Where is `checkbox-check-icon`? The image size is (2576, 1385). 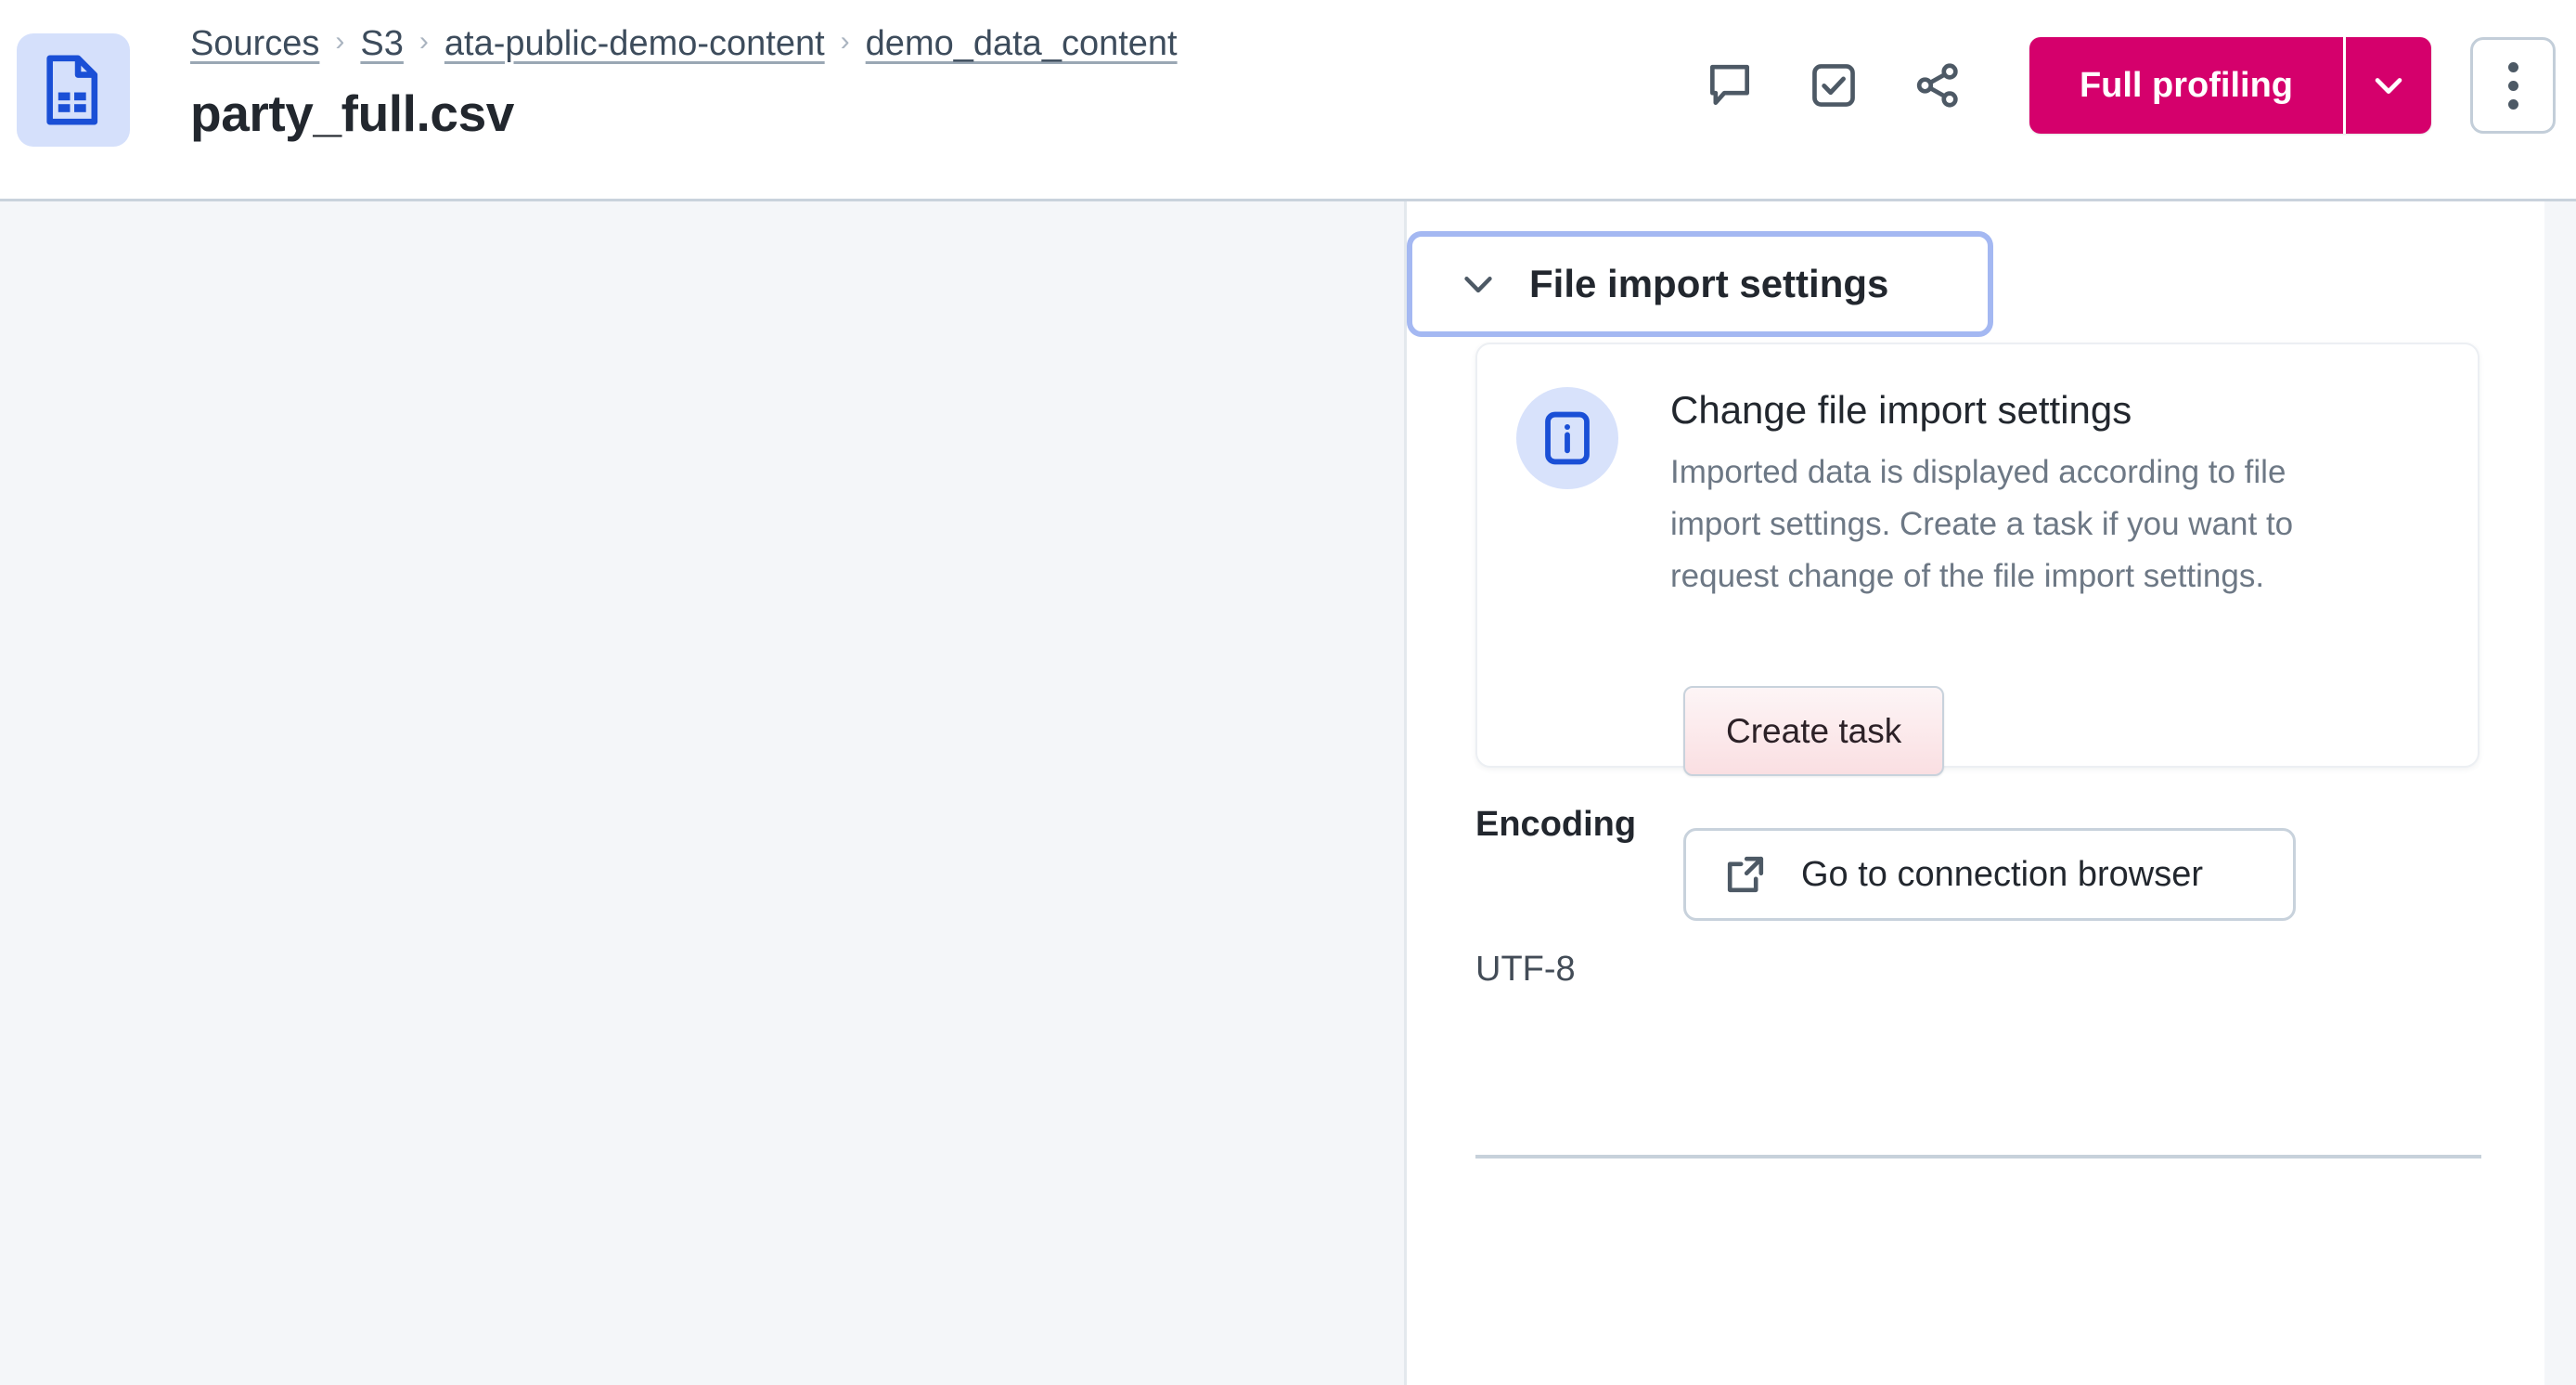
checkbox-check-icon is located at coordinates (1834, 85).